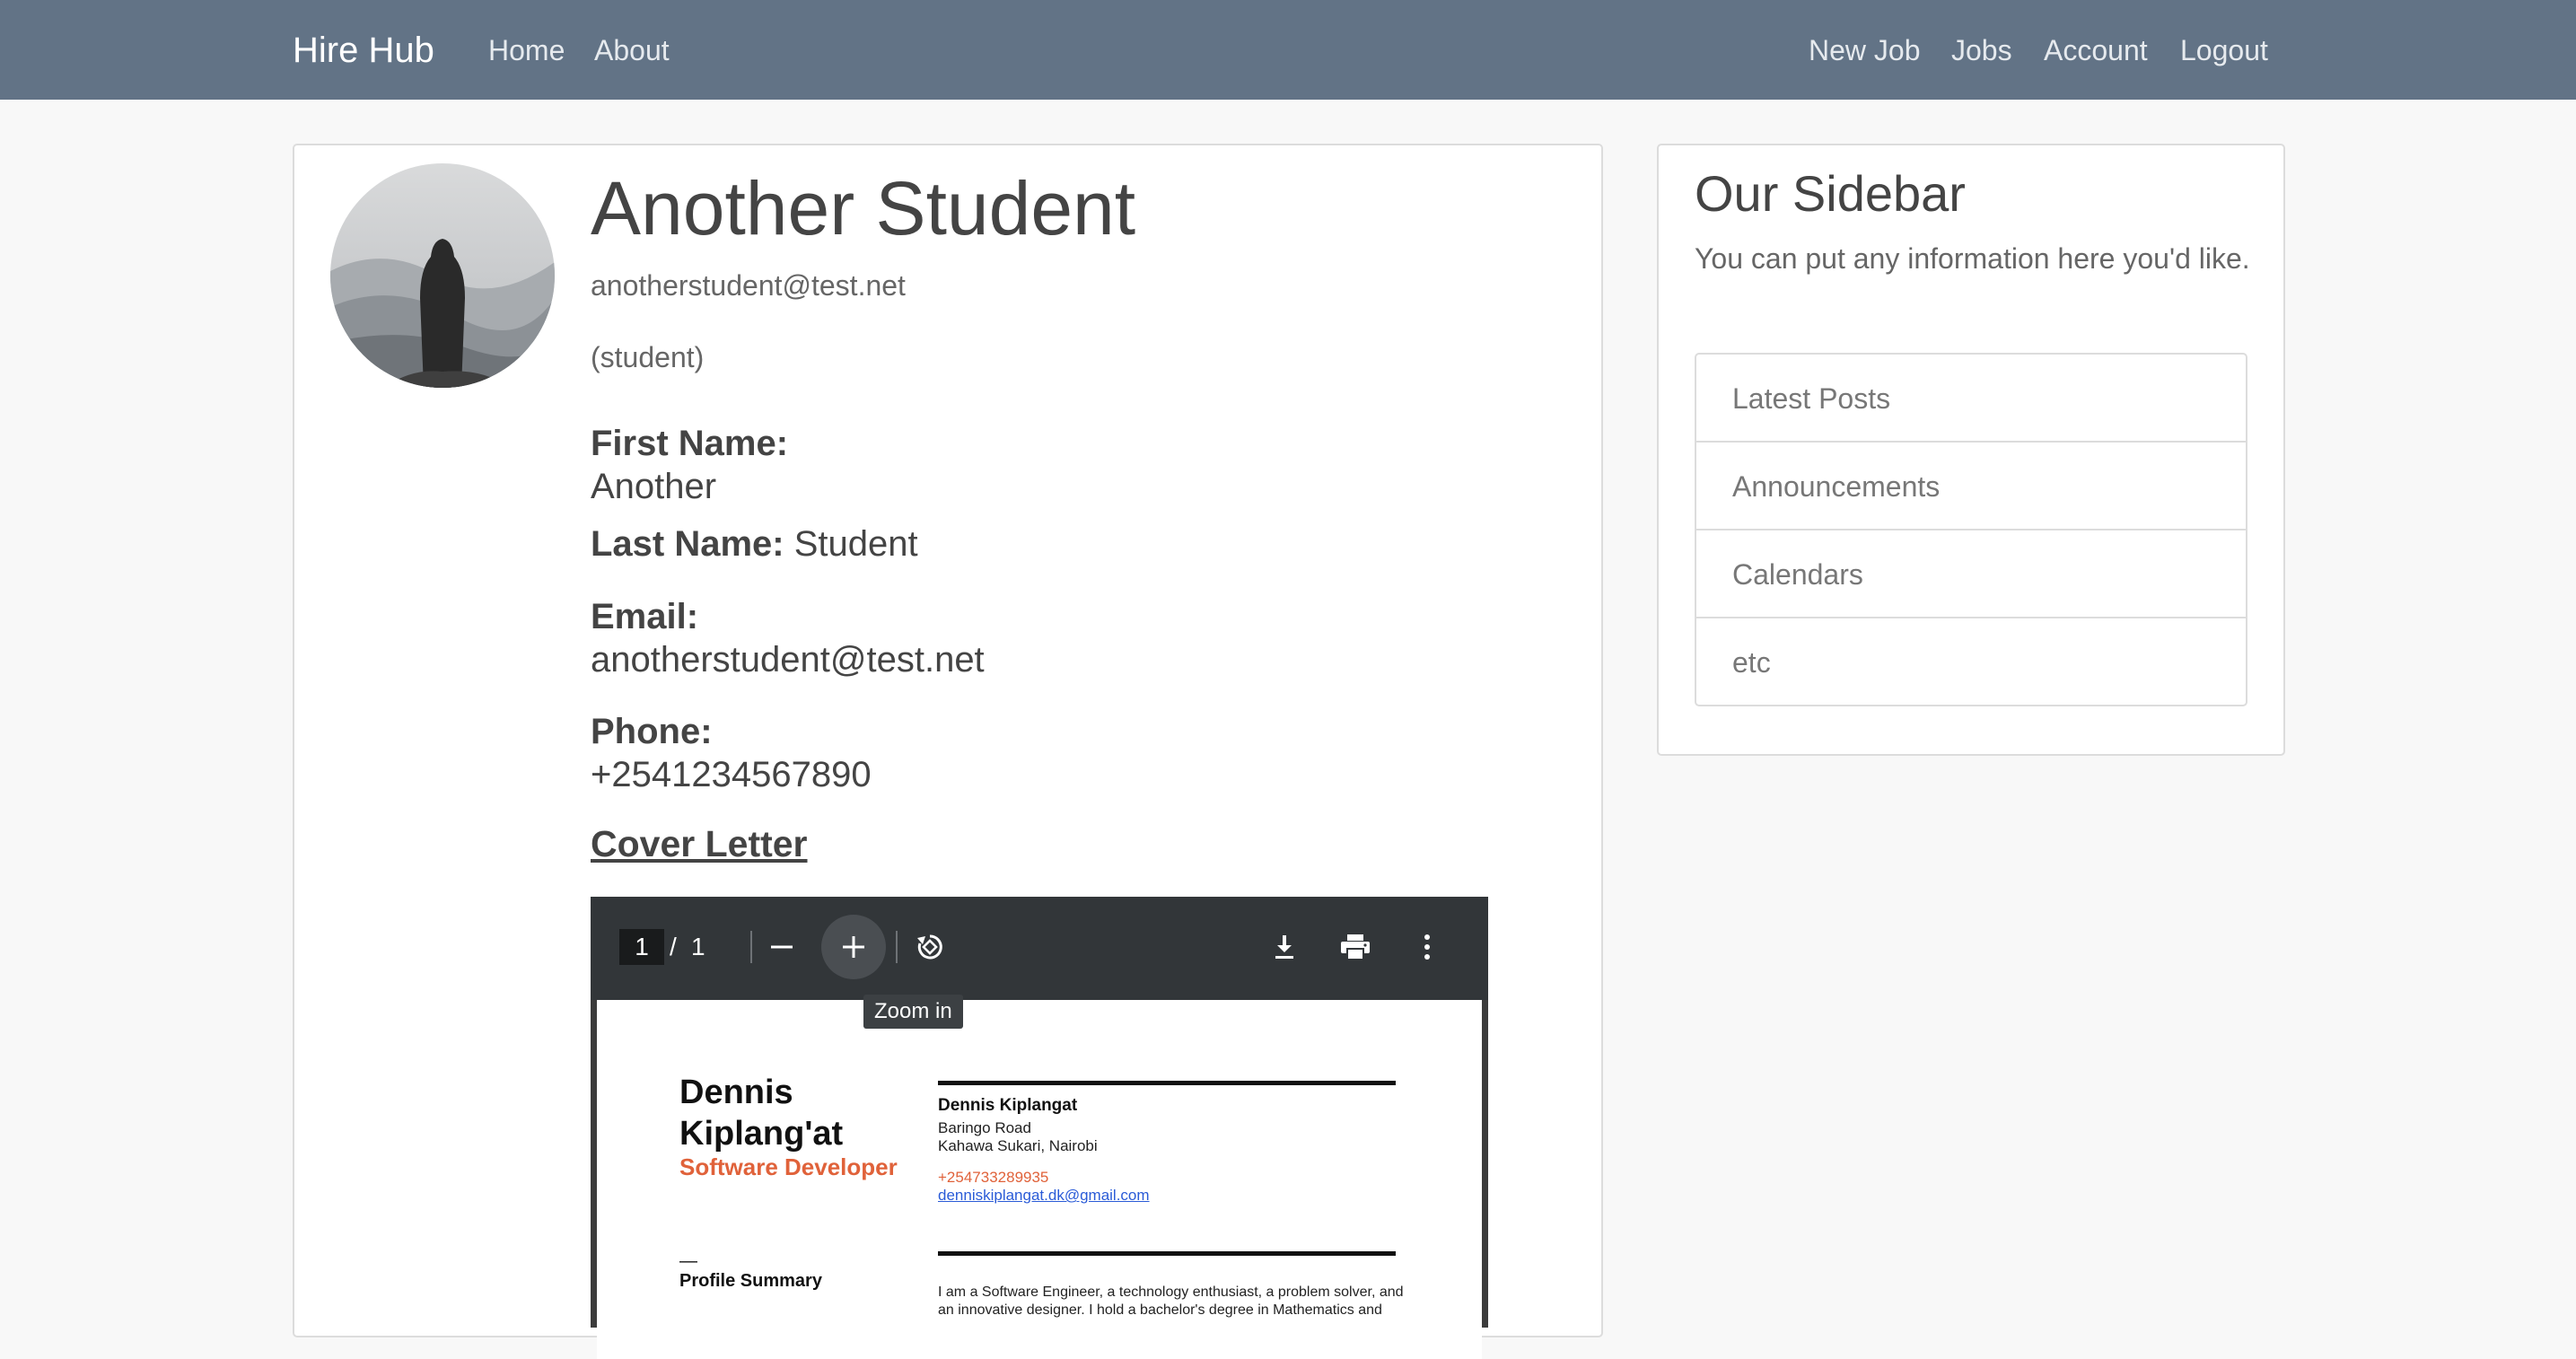  What do you see at coordinates (690, 443) in the screenshot?
I see `first-name-label: First Name:` at bounding box center [690, 443].